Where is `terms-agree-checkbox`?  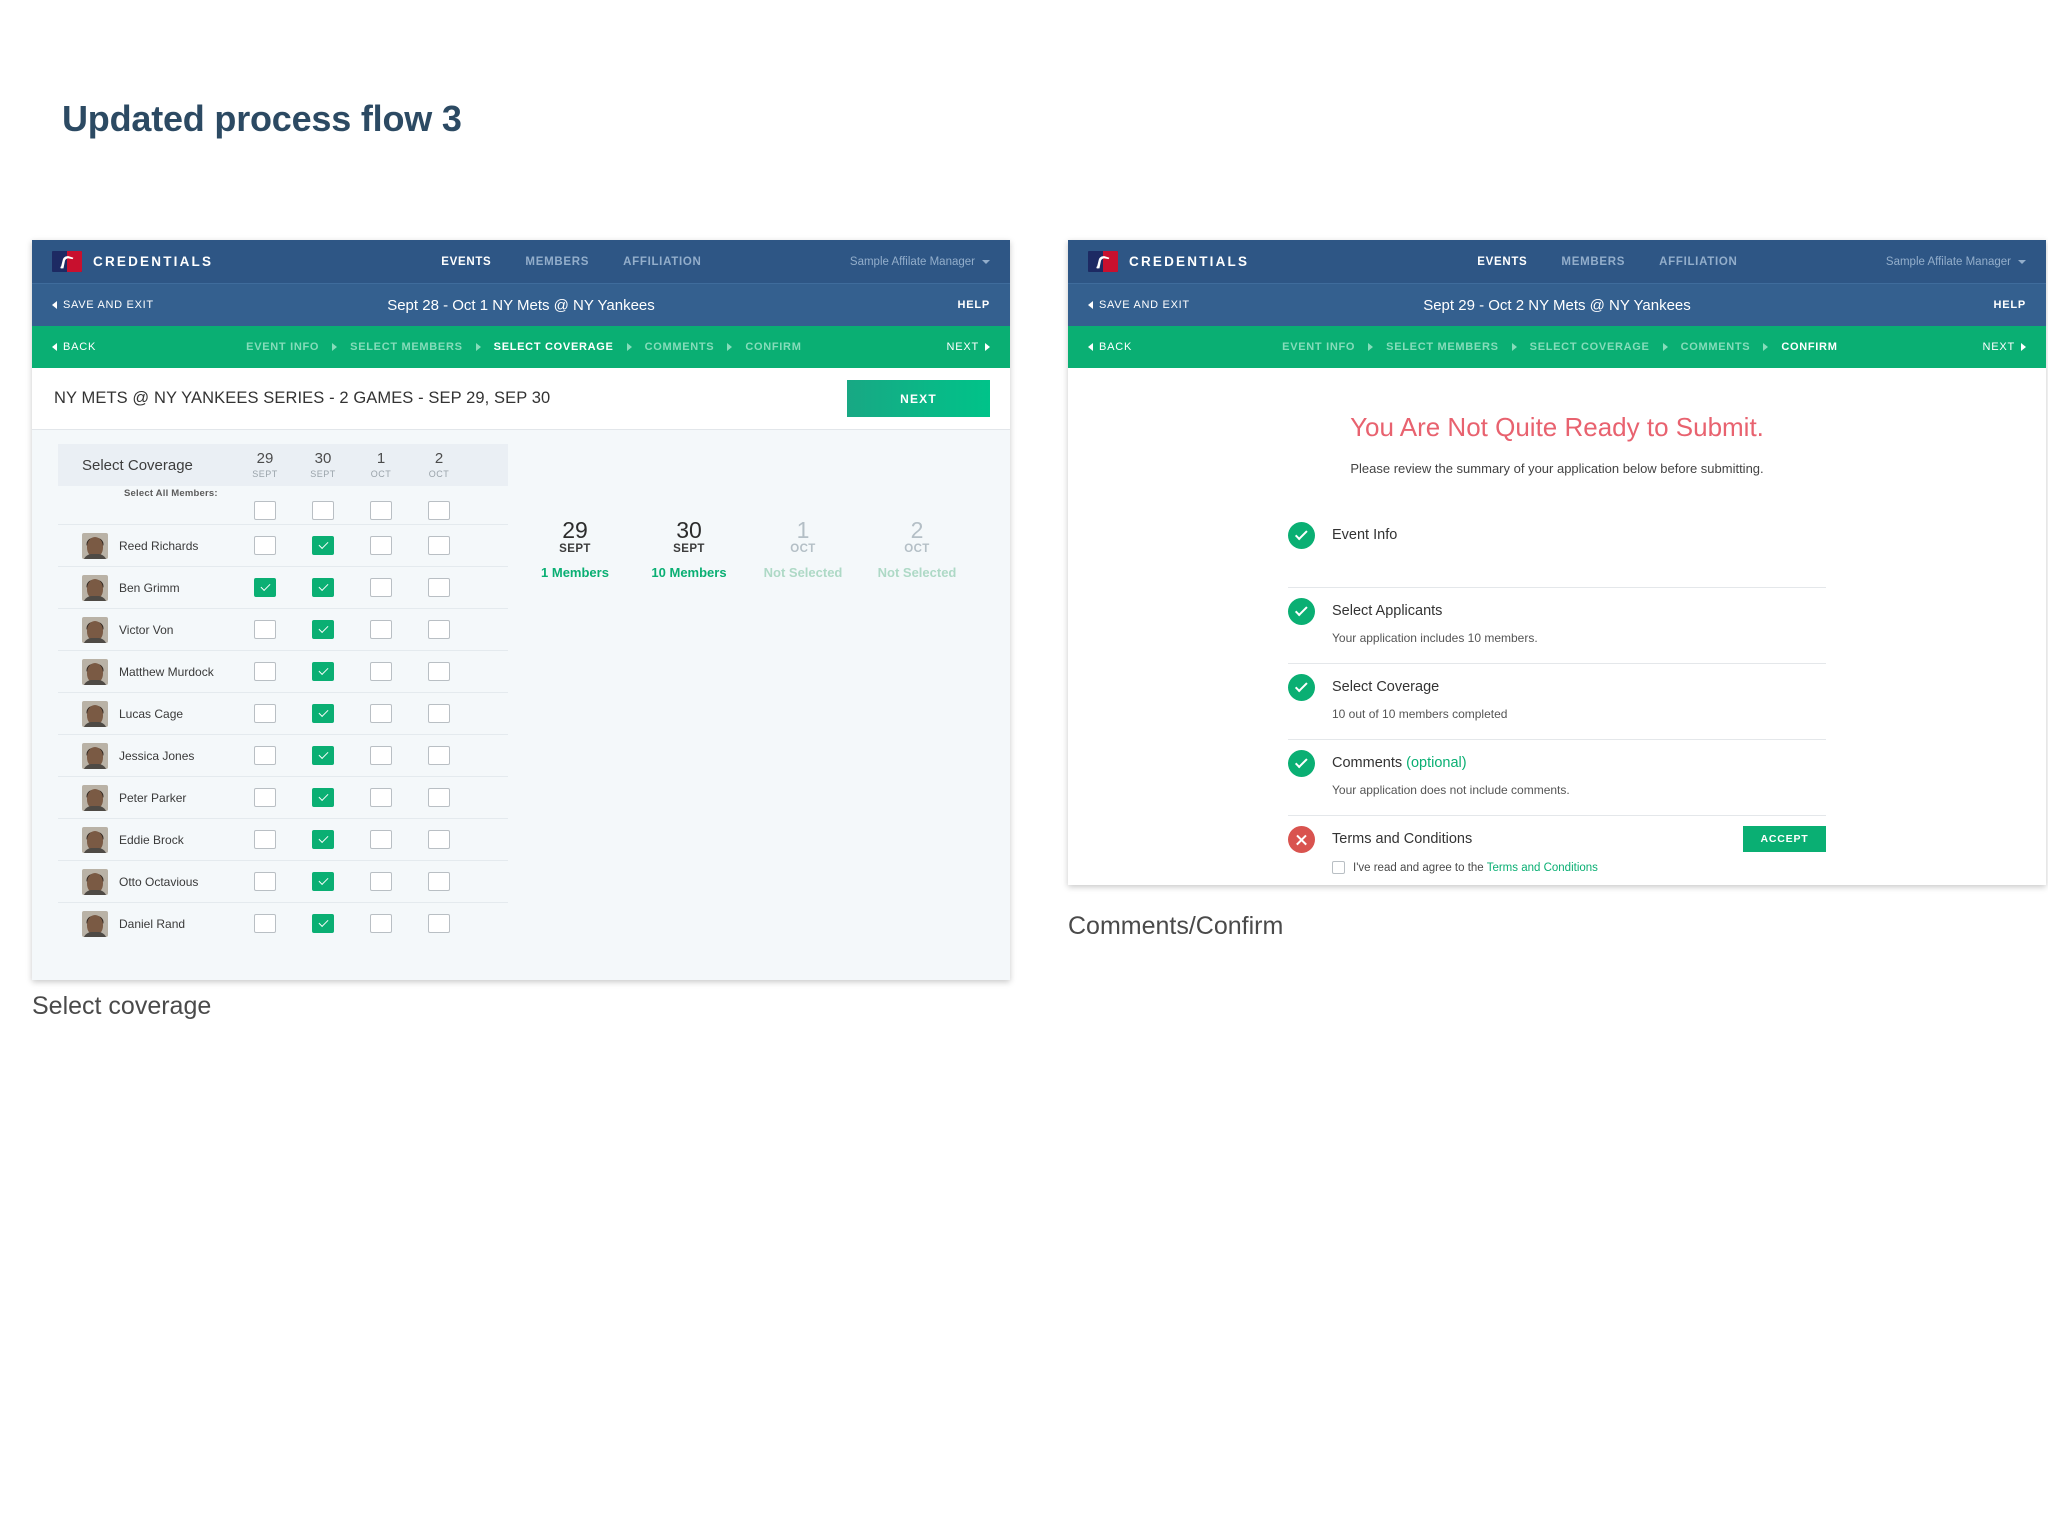
terms-agree-checkbox is located at coordinates (1338, 867).